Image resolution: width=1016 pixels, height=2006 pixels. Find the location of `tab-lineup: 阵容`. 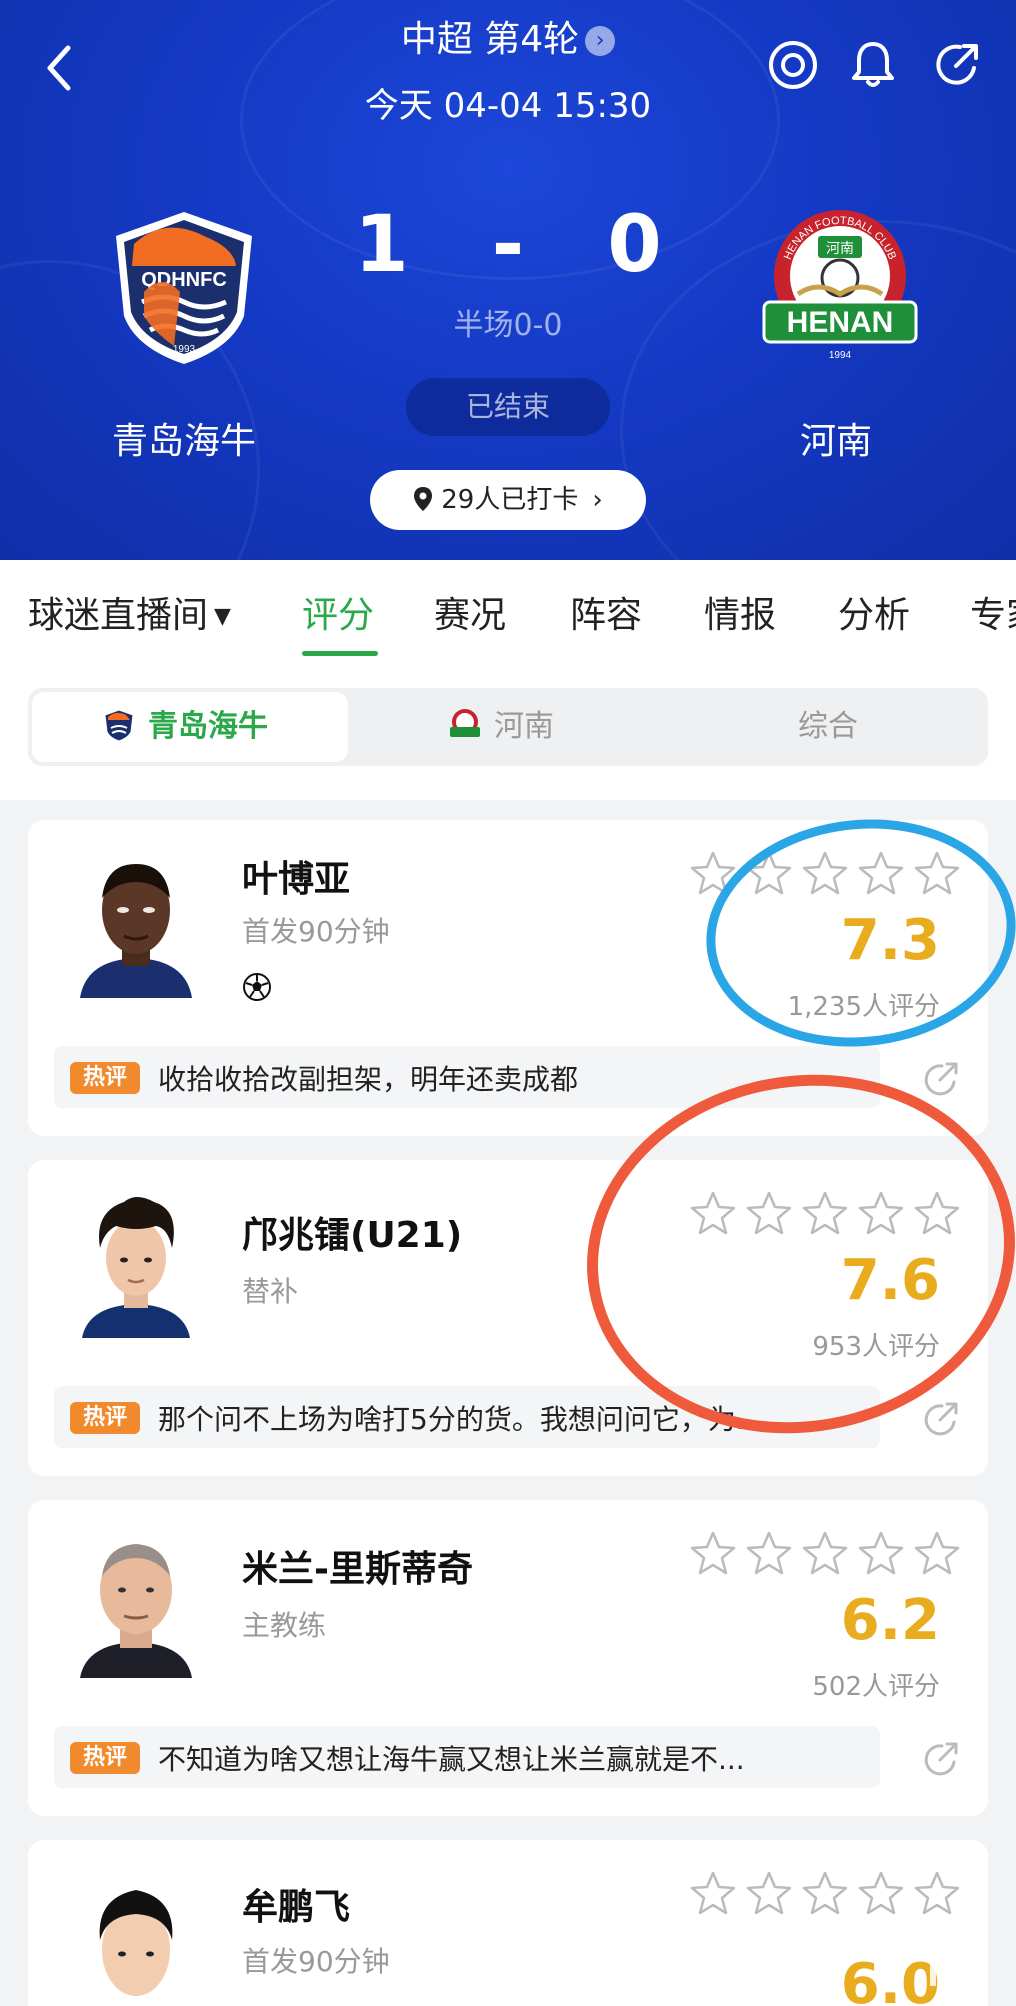

tab-lineup: 阵容 is located at coordinates (606, 612).